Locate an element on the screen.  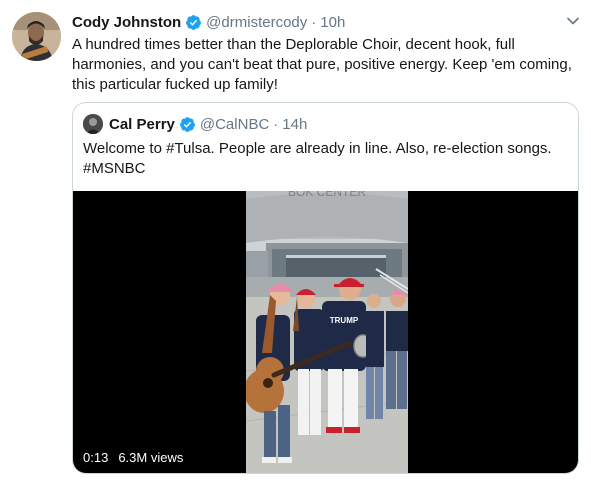
chevron-down-icon is located at coordinates (573, 21).